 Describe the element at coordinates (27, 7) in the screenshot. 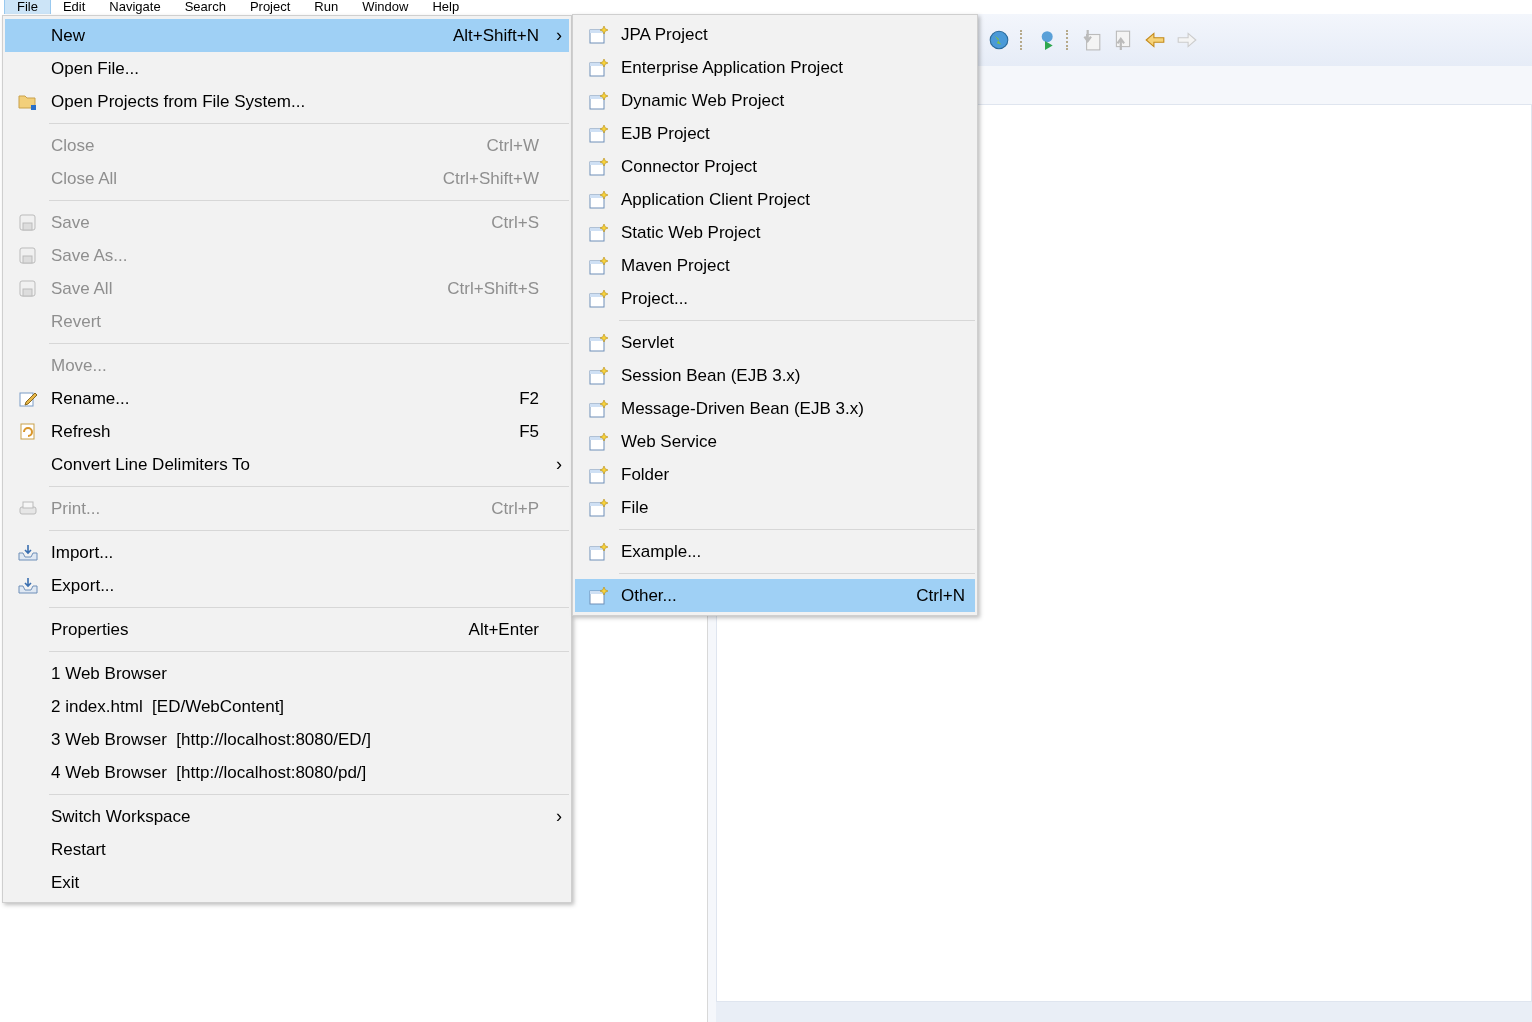

I see `menu-bar-item: File` at that location.